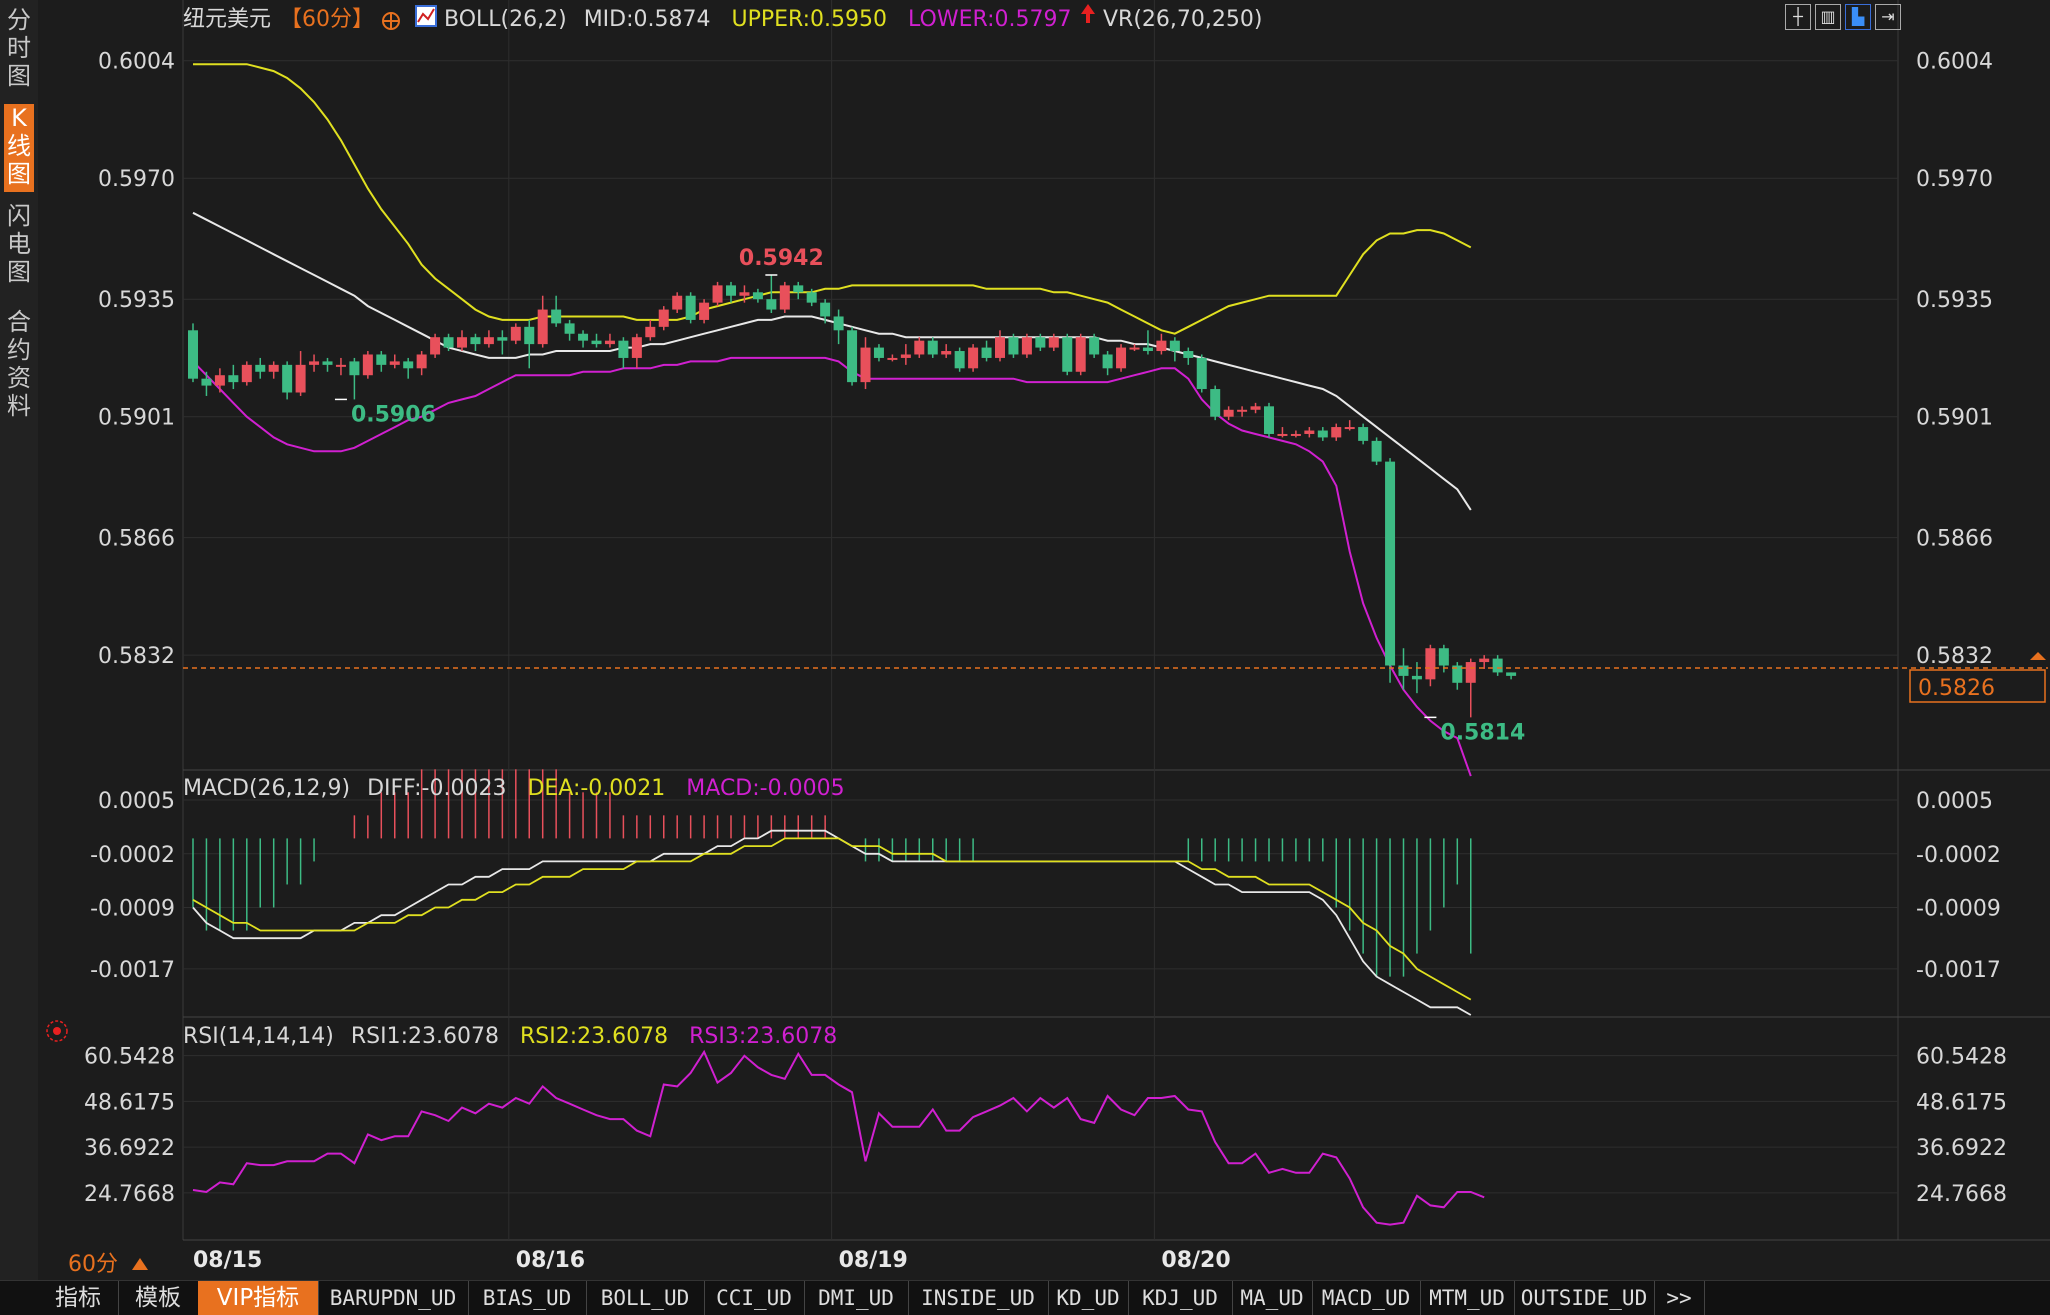 The width and height of the screenshot is (2050, 1315). Describe the element at coordinates (978, 1298) in the screenshot. I see `indicator-tab: INSIDE_UD` at that location.